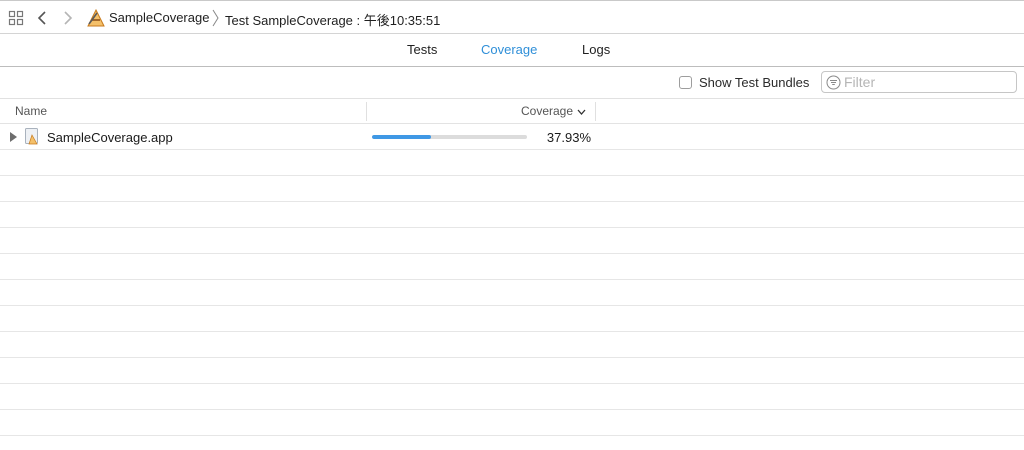 The image size is (1024, 450). What do you see at coordinates (422, 49) in the screenshot?
I see `tab-tests: Tests` at bounding box center [422, 49].